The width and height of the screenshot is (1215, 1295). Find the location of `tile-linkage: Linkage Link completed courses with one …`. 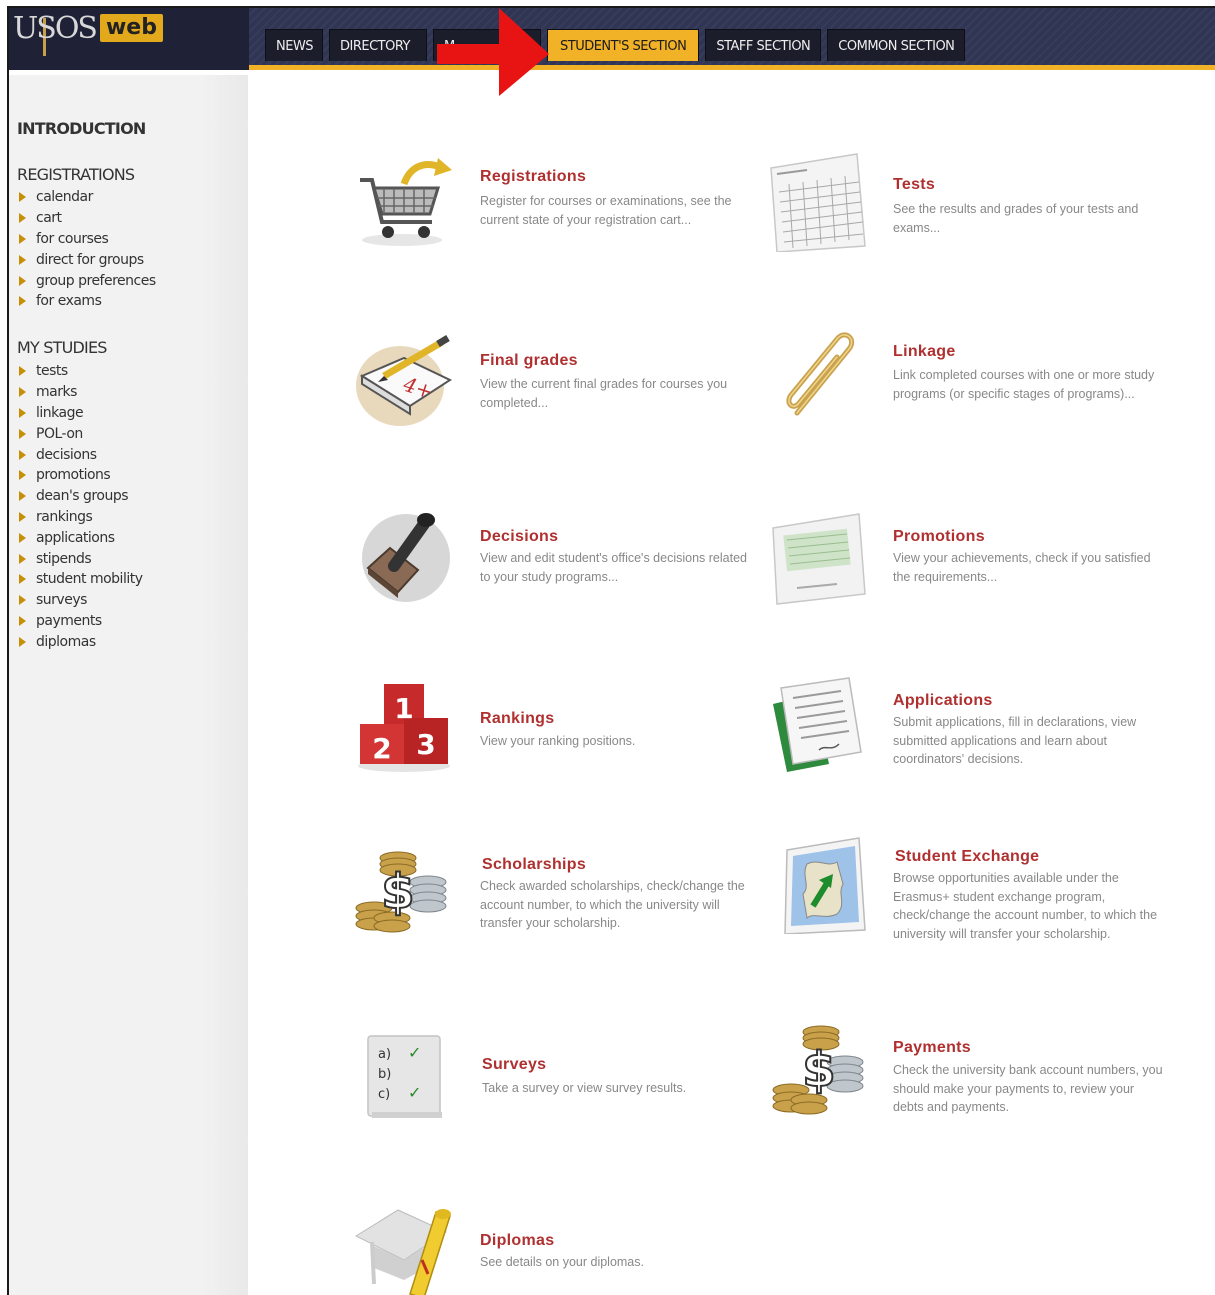

tile-linkage: Linkage Link completed courses with one … is located at coordinates (962, 385).